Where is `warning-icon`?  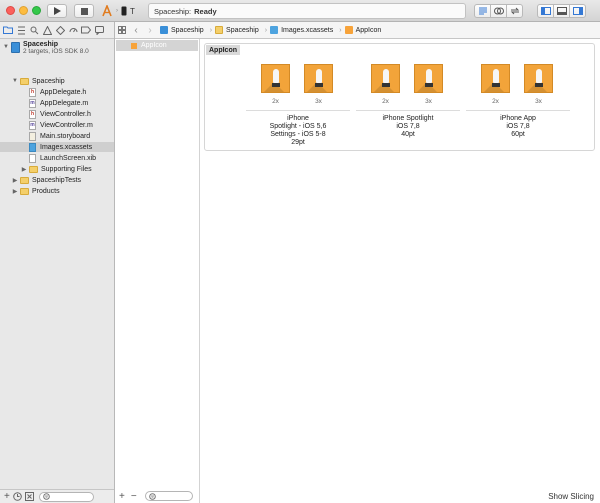 warning-icon is located at coordinates (47, 30).